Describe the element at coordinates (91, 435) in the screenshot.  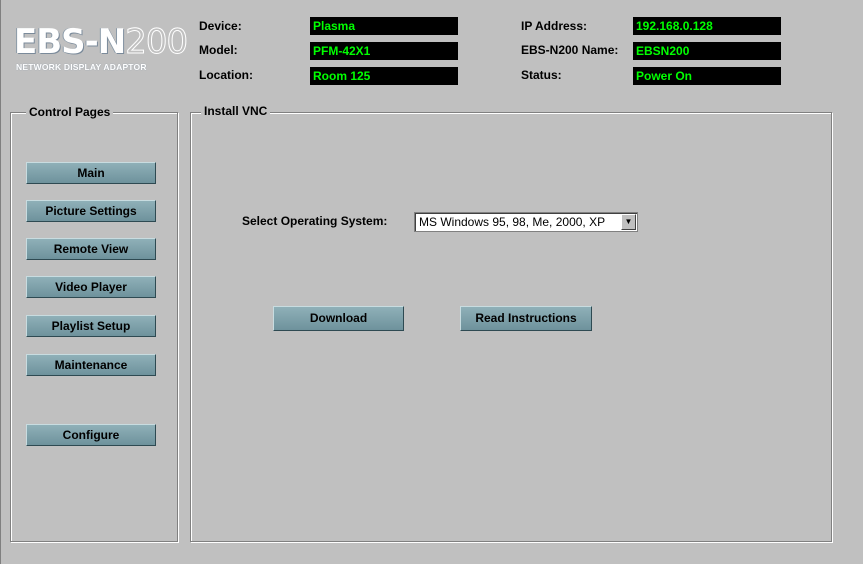
I see `nav-configure-button: Configure` at that location.